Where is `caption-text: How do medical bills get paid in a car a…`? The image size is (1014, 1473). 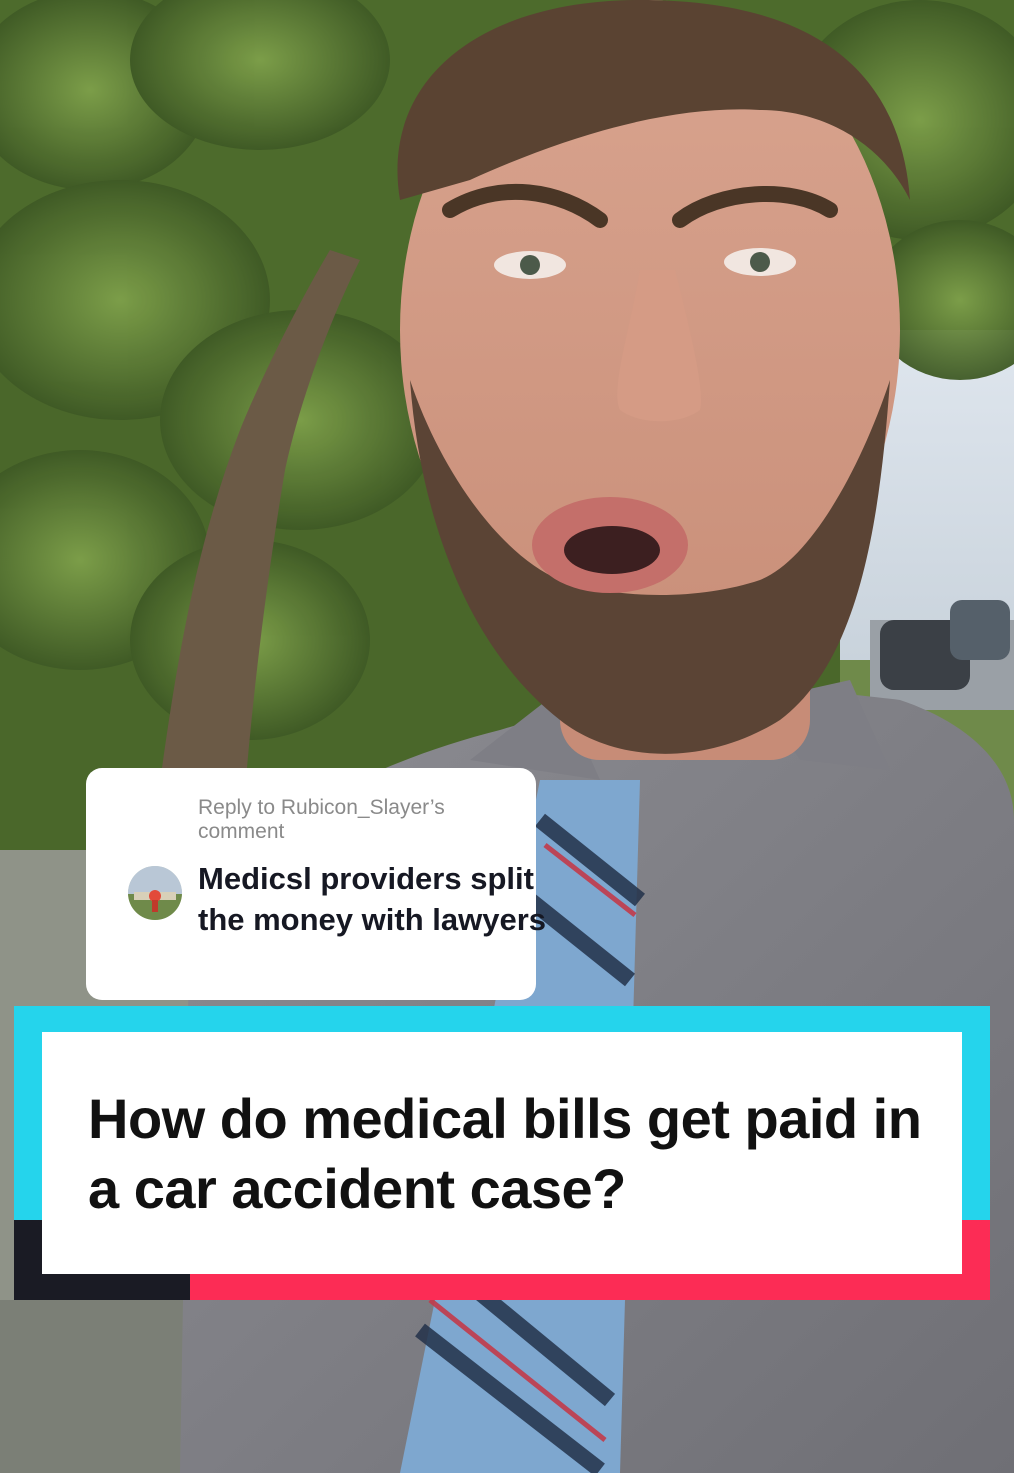 caption-text: How do medical bills get paid in a car a… is located at coordinates (505, 1153).